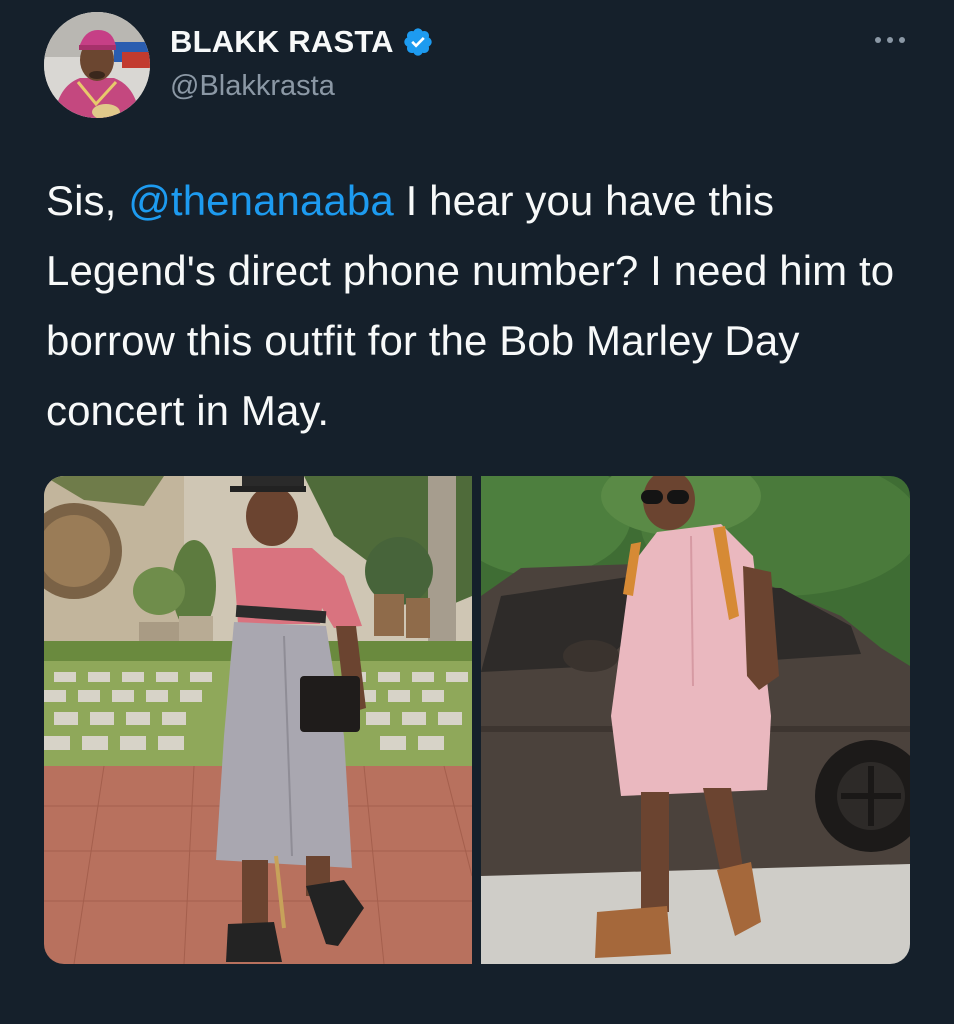 The height and width of the screenshot is (1024, 954). Describe the element at coordinates (261, 200) in the screenshot. I see `mention-link: @thenanaaba` at that location.